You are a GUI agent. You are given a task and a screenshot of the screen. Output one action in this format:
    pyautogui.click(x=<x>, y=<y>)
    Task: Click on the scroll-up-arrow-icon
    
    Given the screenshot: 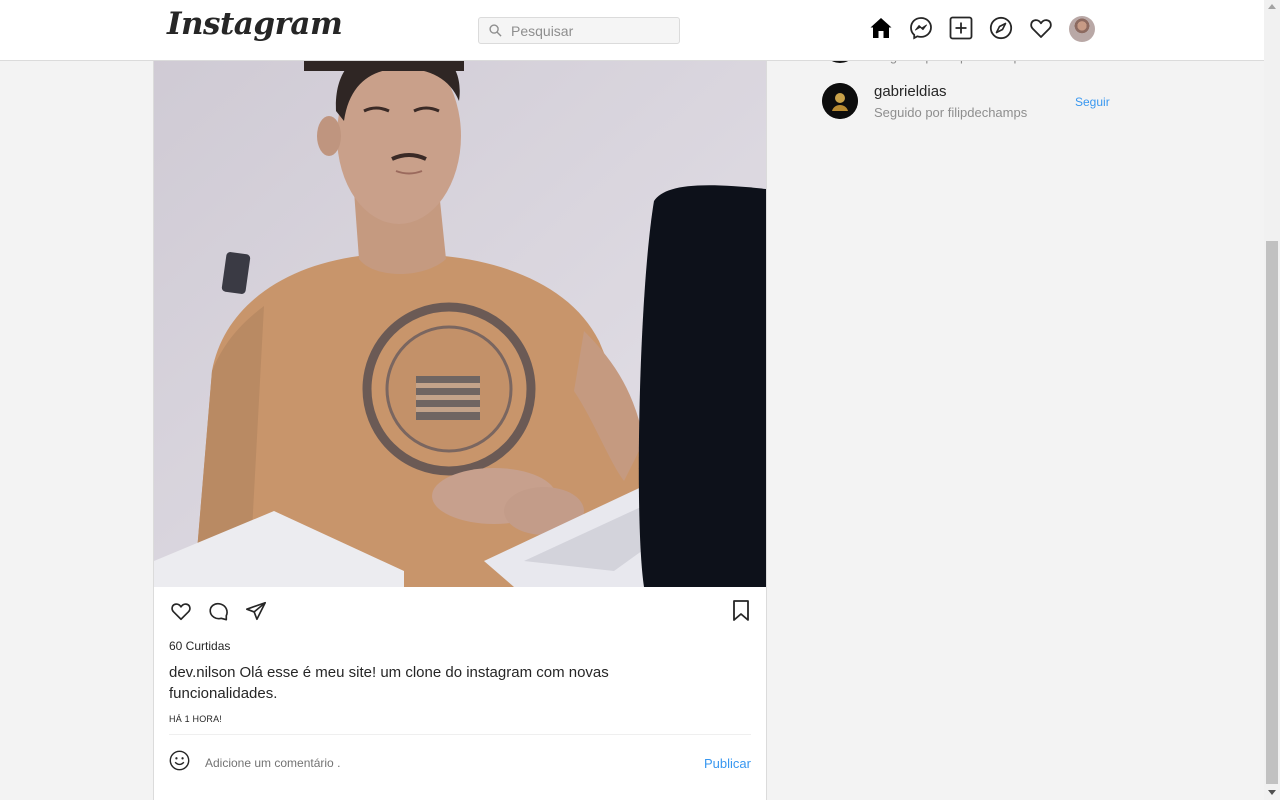 What is the action you would take?
    pyautogui.click(x=1272, y=6)
    